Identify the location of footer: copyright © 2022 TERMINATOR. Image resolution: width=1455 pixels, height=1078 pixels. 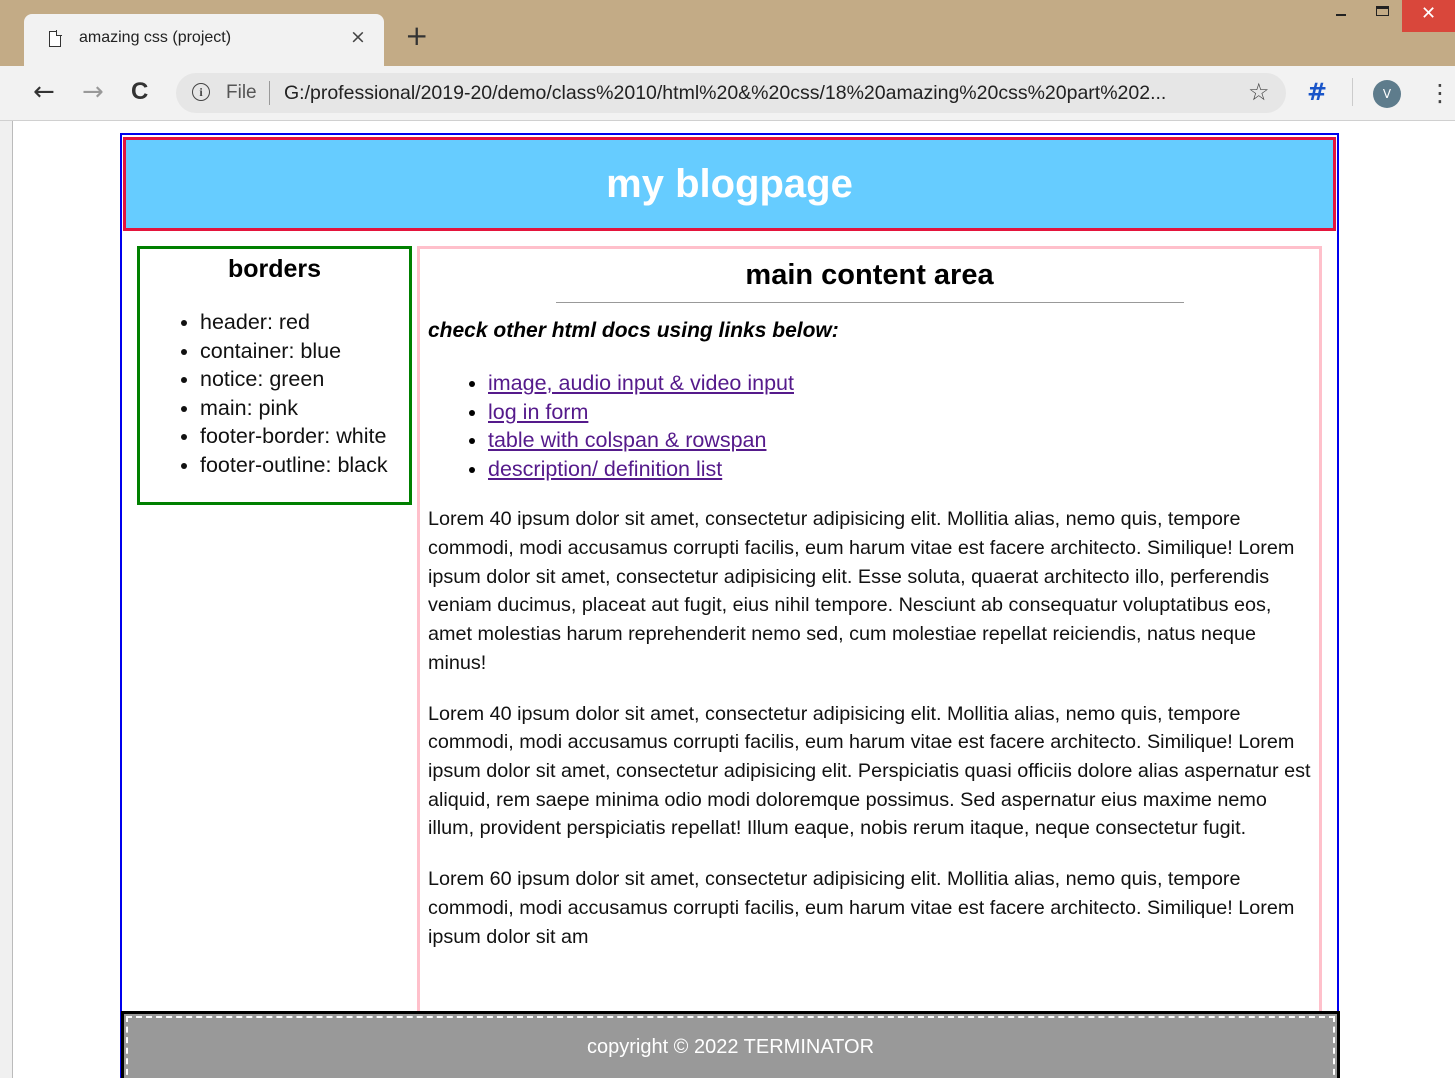
(730, 1044).